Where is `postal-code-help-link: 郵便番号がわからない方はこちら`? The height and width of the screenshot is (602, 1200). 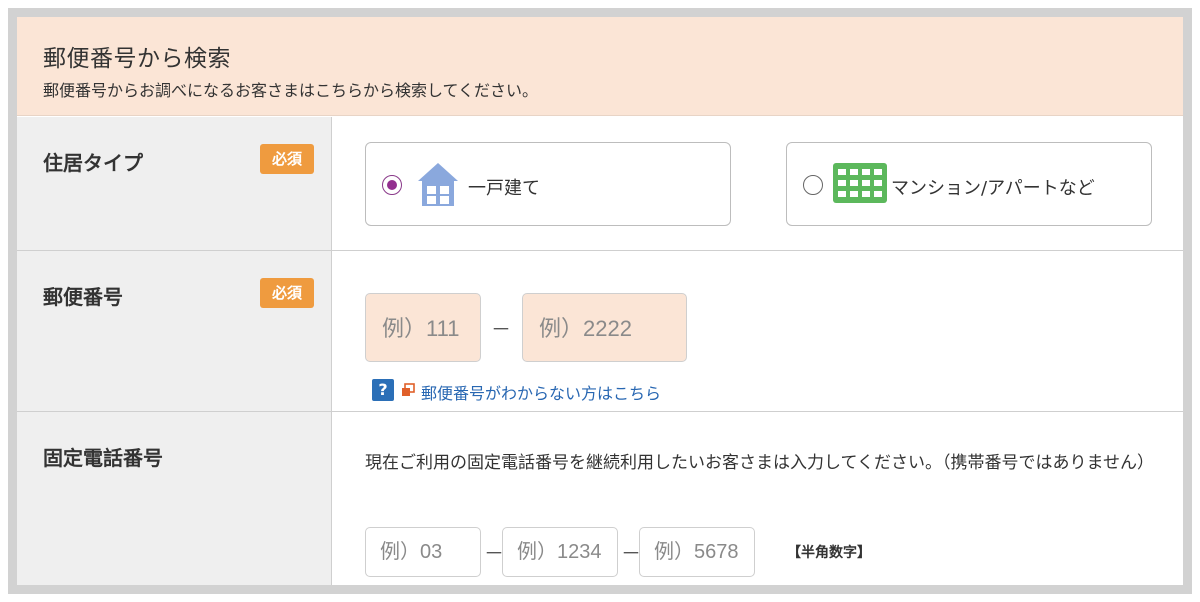 postal-code-help-link: 郵便番号がわからない方はこちら is located at coordinates (541, 392).